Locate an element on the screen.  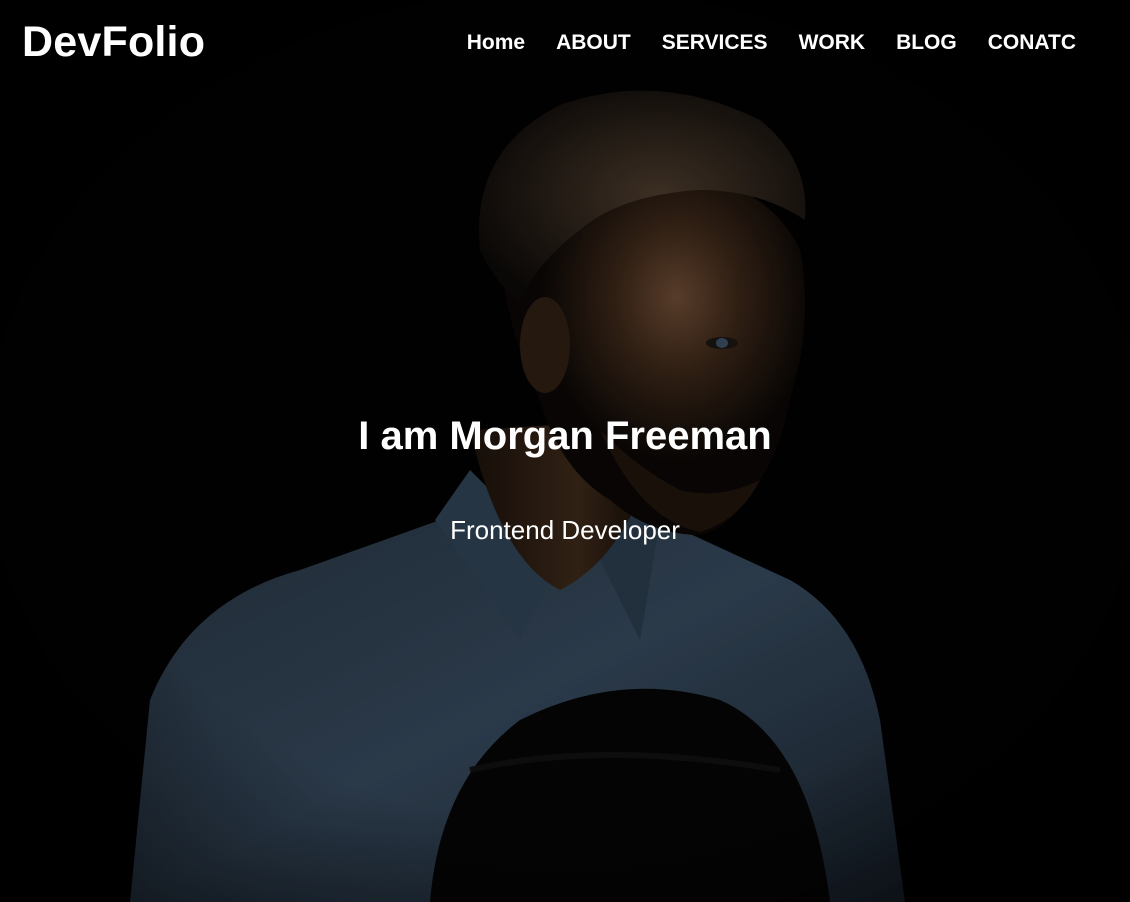
nav-link-home: Home is located at coordinates (496, 43).